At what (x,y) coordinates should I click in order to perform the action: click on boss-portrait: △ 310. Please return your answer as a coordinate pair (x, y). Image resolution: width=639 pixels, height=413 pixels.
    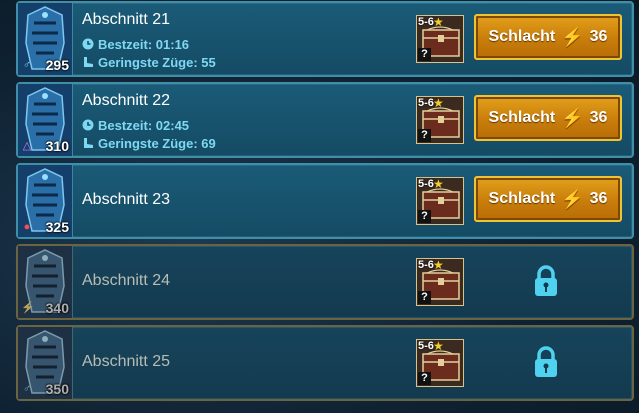
    Looking at the image, I should click on (45, 120).